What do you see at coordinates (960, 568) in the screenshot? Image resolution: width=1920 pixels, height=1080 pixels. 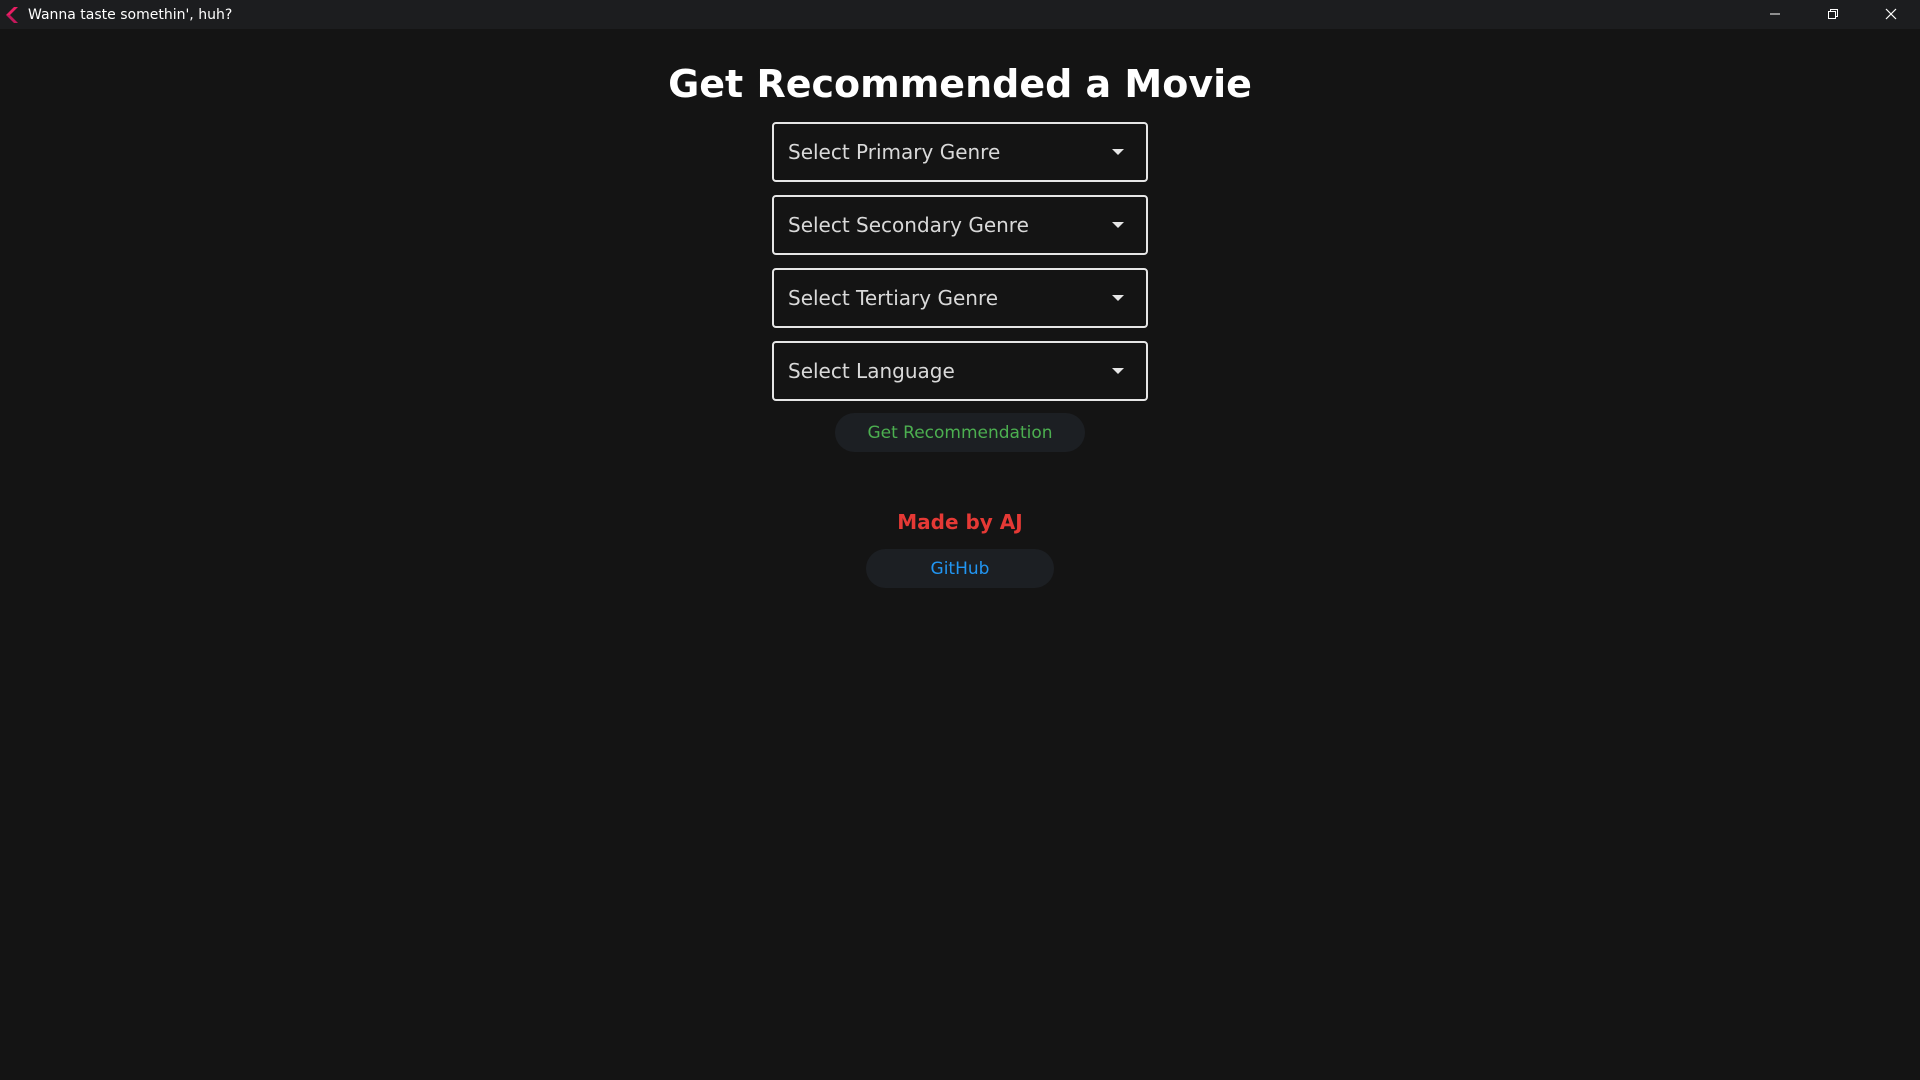 I see `github-button: GitHub` at bounding box center [960, 568].